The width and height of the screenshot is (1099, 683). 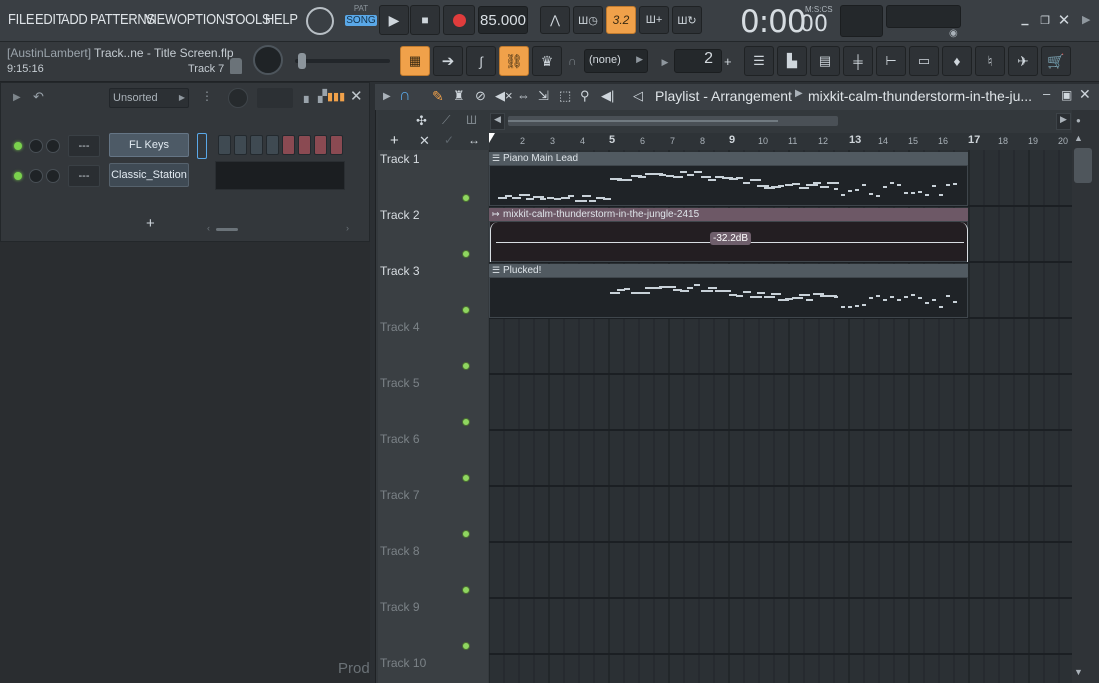 What do you see at coordinates (1078, 672) in the screenshot?
I see `scroll-down-icon: ▼` at bounding box center [1078, 672].